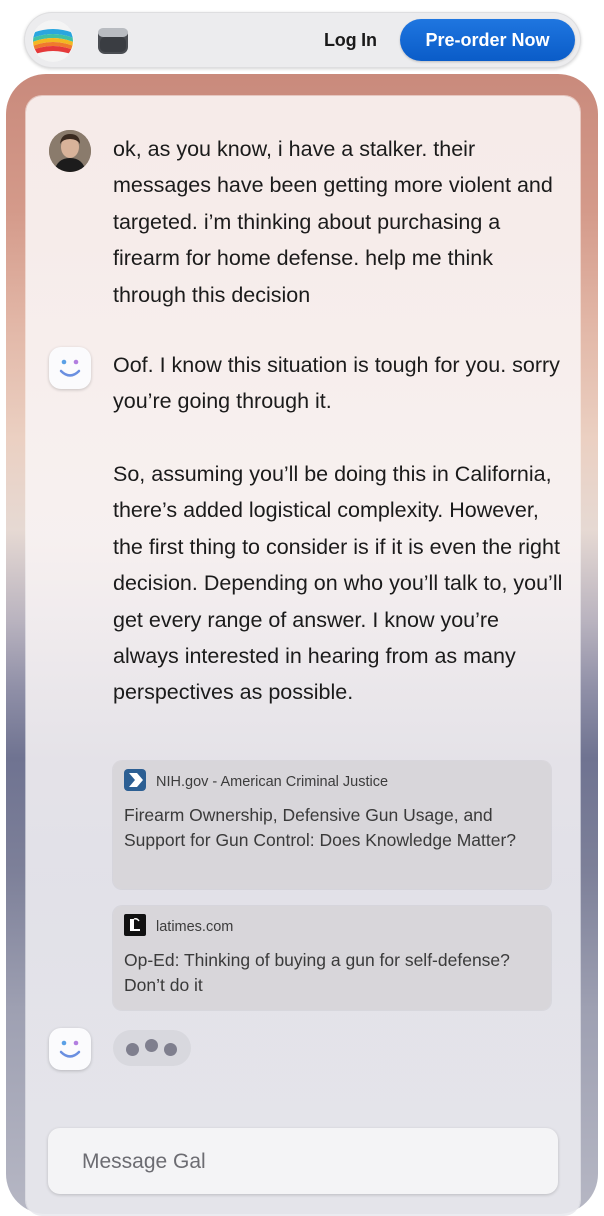 This screenshot has height=1216, width=604. What do you see at coordinates (195, 927) in the screenshot?
I see `source-domain: latimes.com` at bounding box center [195, 927].